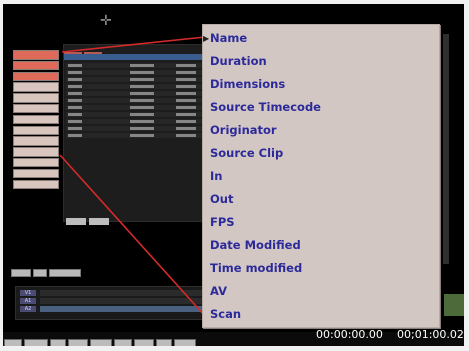 This screenshot has width=469, height=351. I want to click on bin-column-header, so click(137, 57).